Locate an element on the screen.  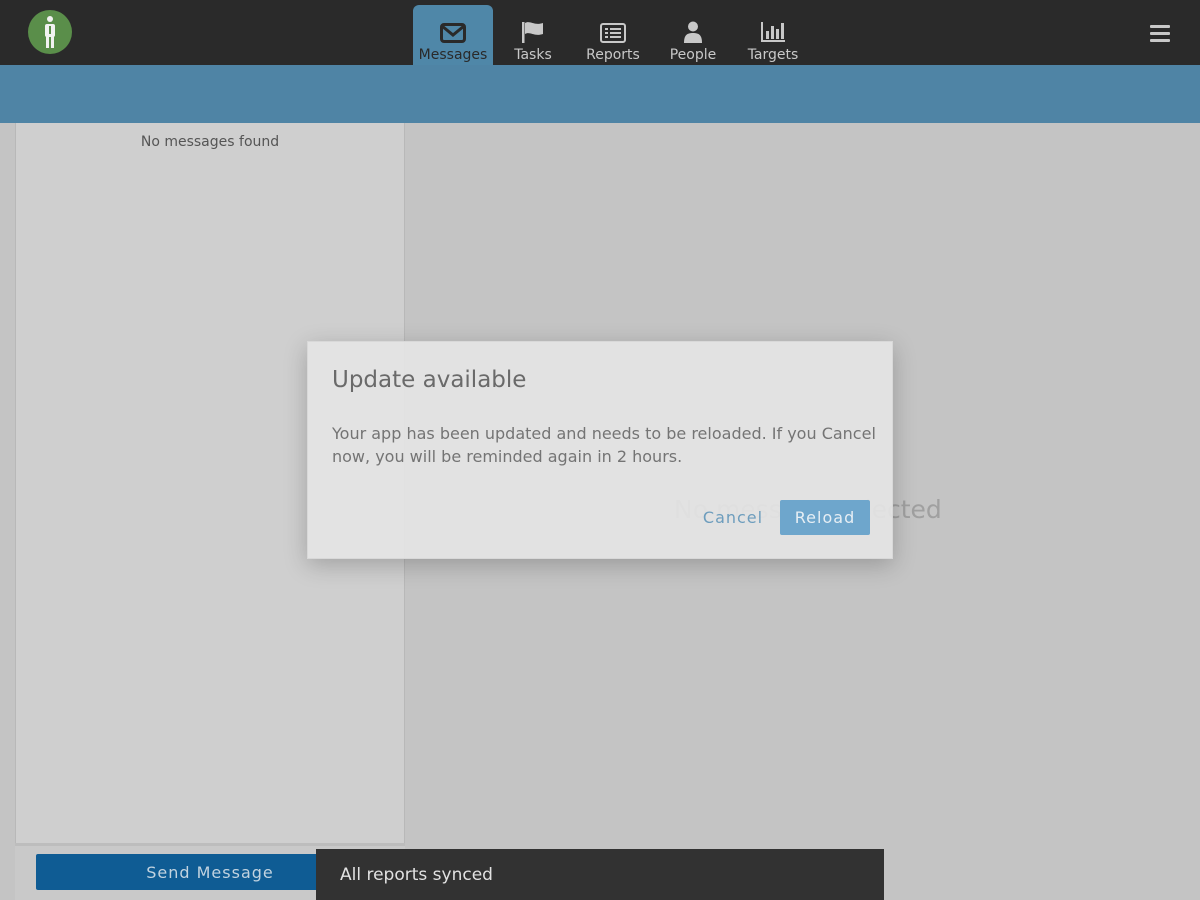
person-icon is located at coordinates (693, 32).